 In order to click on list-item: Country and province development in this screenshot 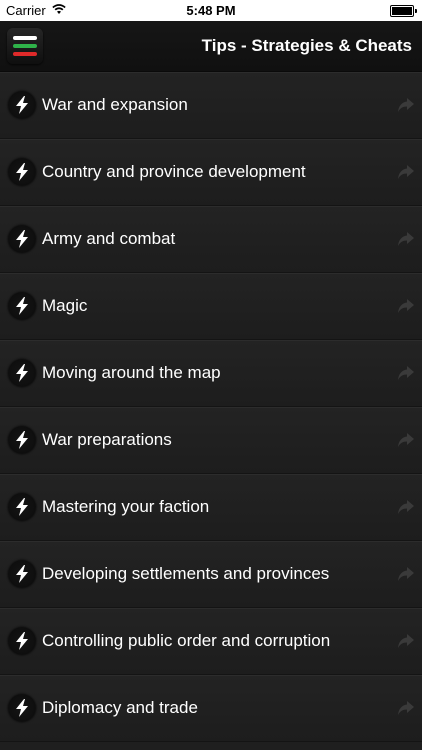, I will do `click(211, 172)`.